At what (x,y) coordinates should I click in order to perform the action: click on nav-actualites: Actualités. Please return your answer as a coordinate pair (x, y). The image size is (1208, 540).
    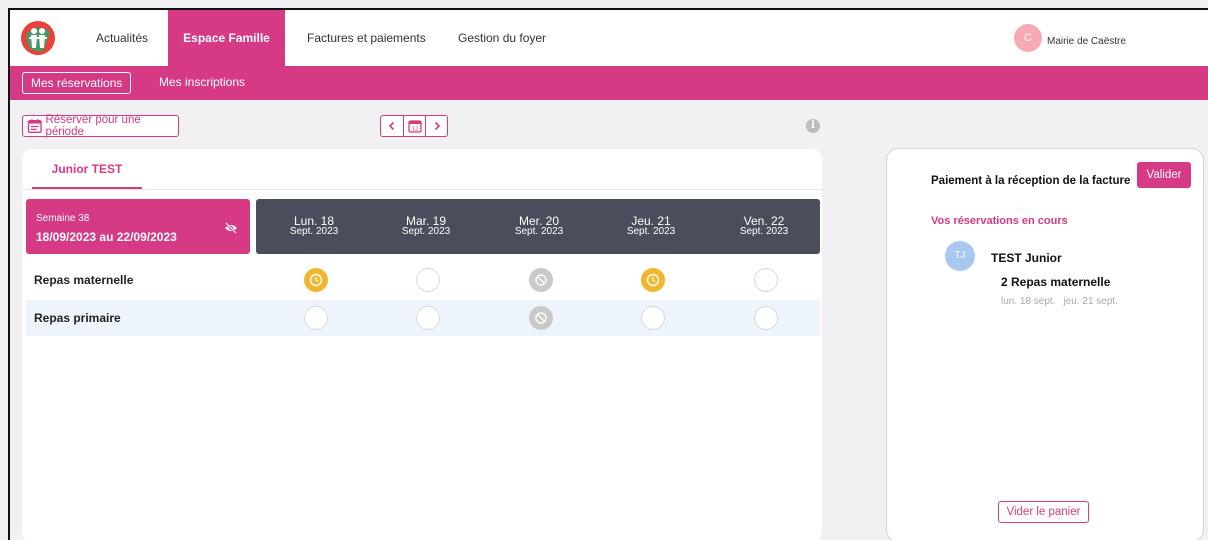
    Looking at the image, I should click on (122, 38).